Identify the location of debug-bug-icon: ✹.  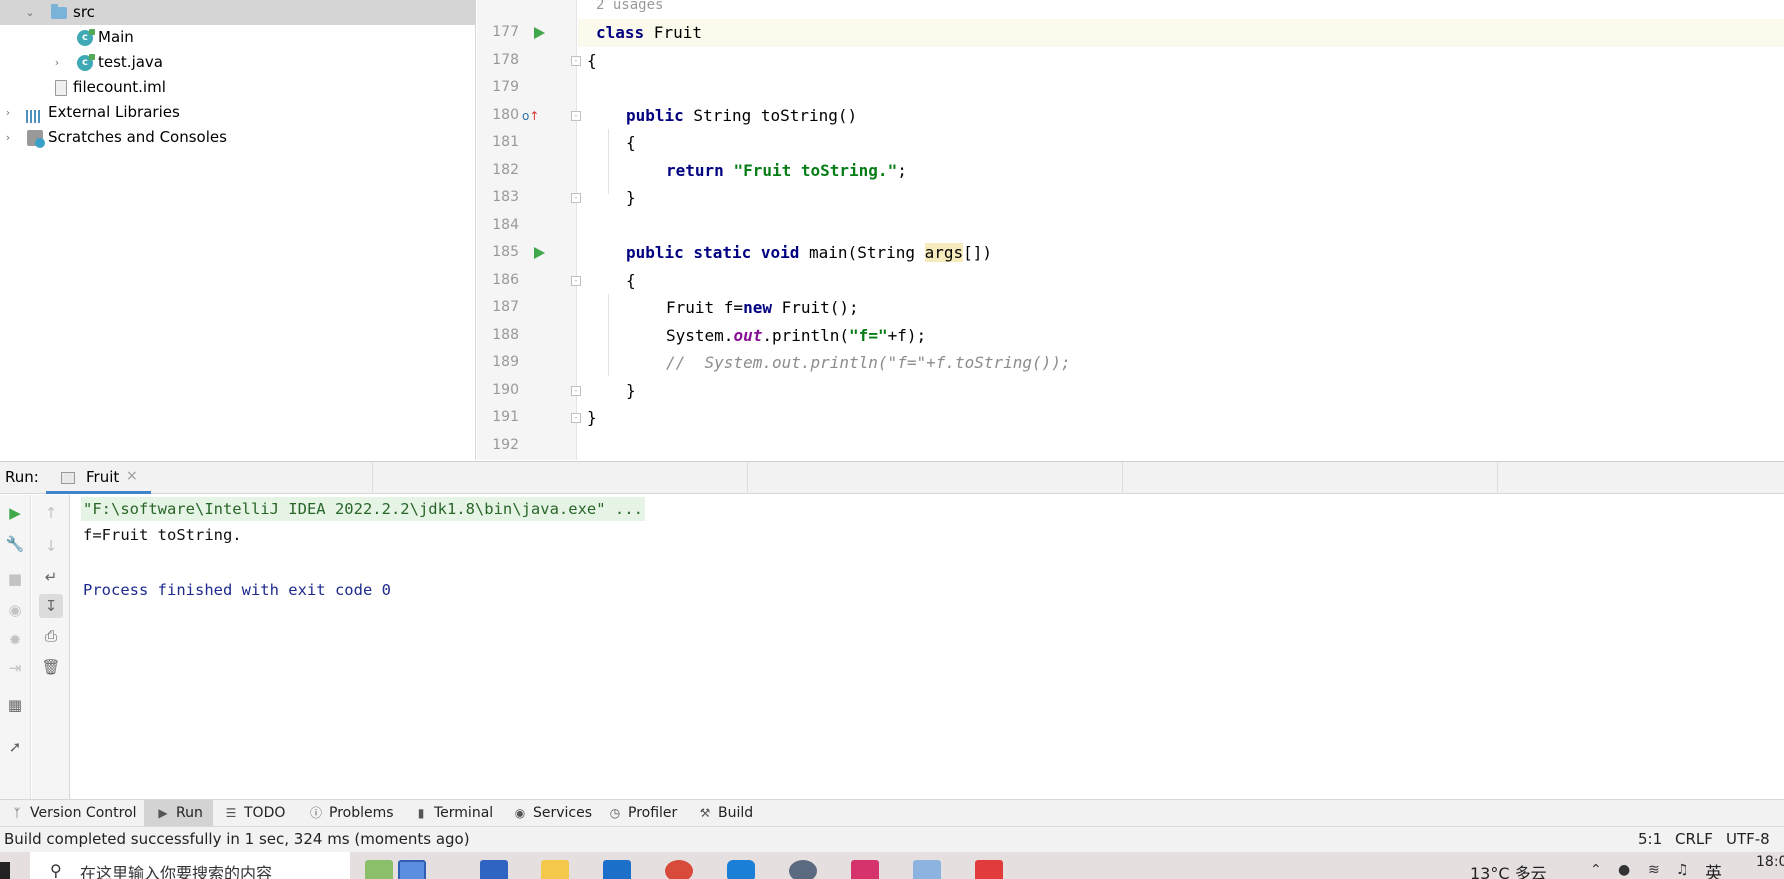
(15, 640).